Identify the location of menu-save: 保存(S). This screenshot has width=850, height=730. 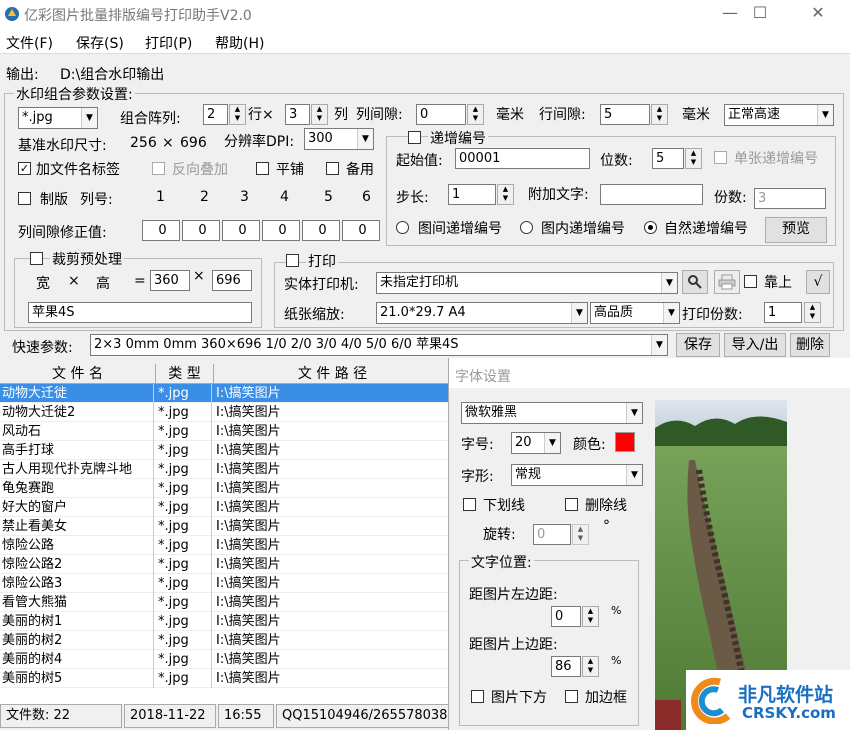
(100, 43).